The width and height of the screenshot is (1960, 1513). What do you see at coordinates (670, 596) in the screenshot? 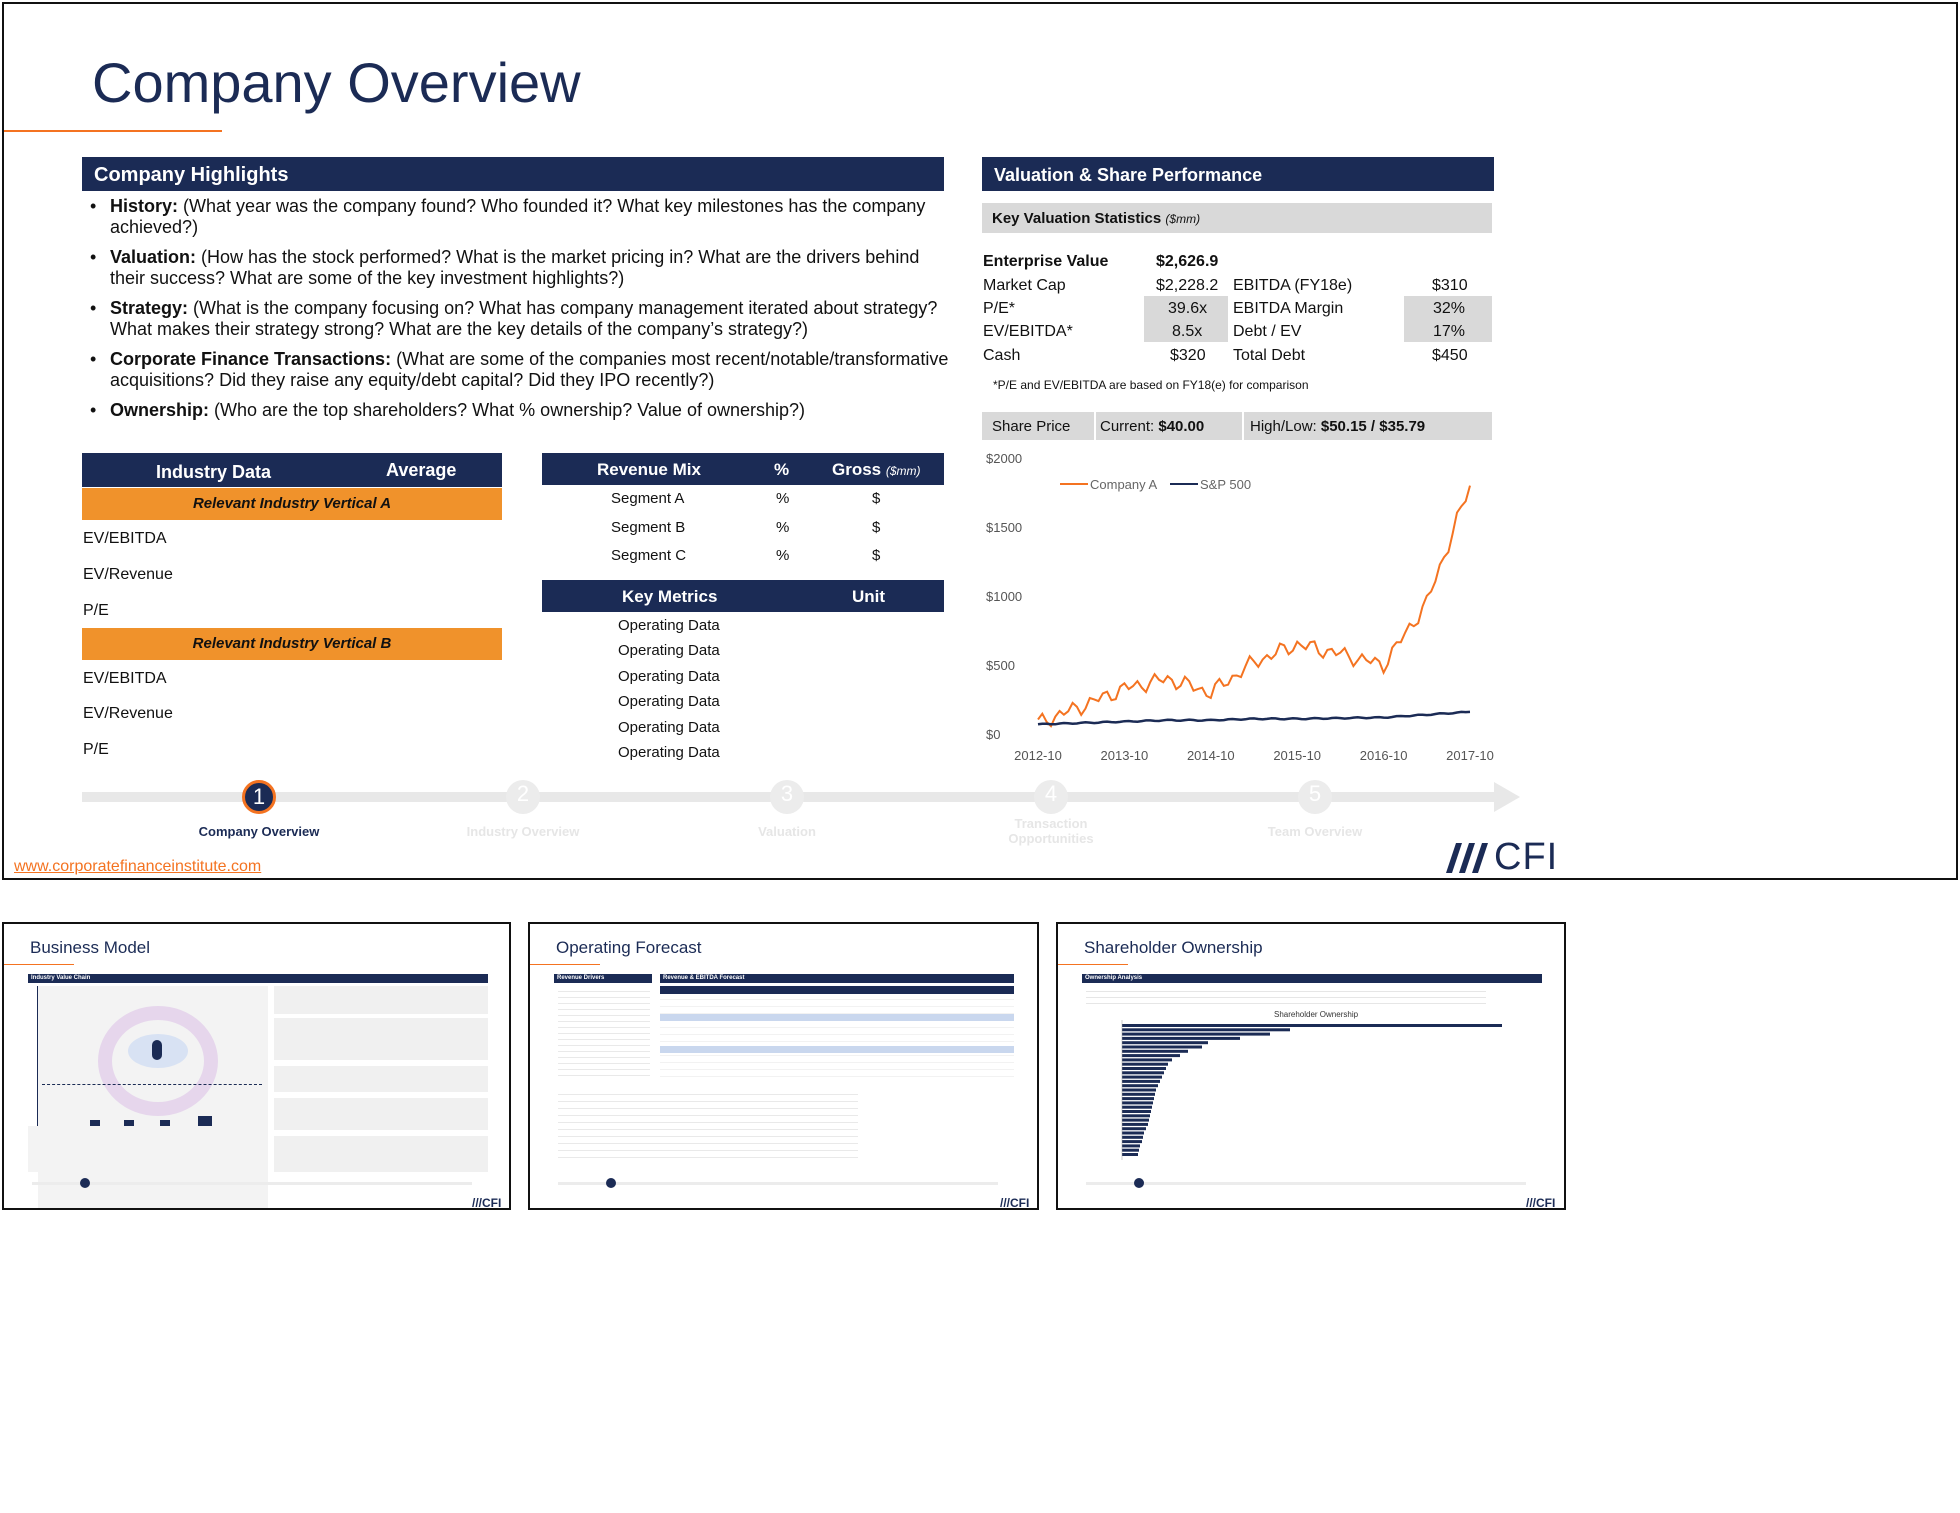
I see `key-metrics-label: Key Metrics` at bounding box center [670, 596].